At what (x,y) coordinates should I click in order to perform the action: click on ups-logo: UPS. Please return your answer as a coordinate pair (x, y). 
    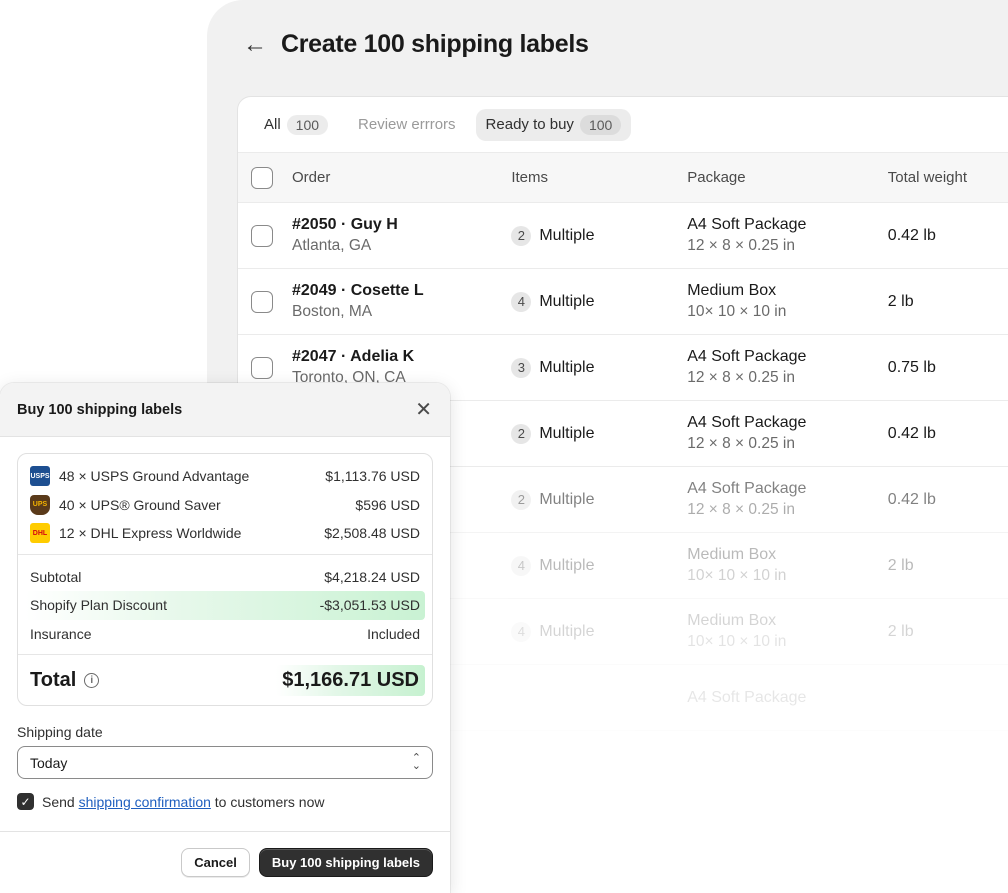
    Looking at the image, I should click on (40, 504).